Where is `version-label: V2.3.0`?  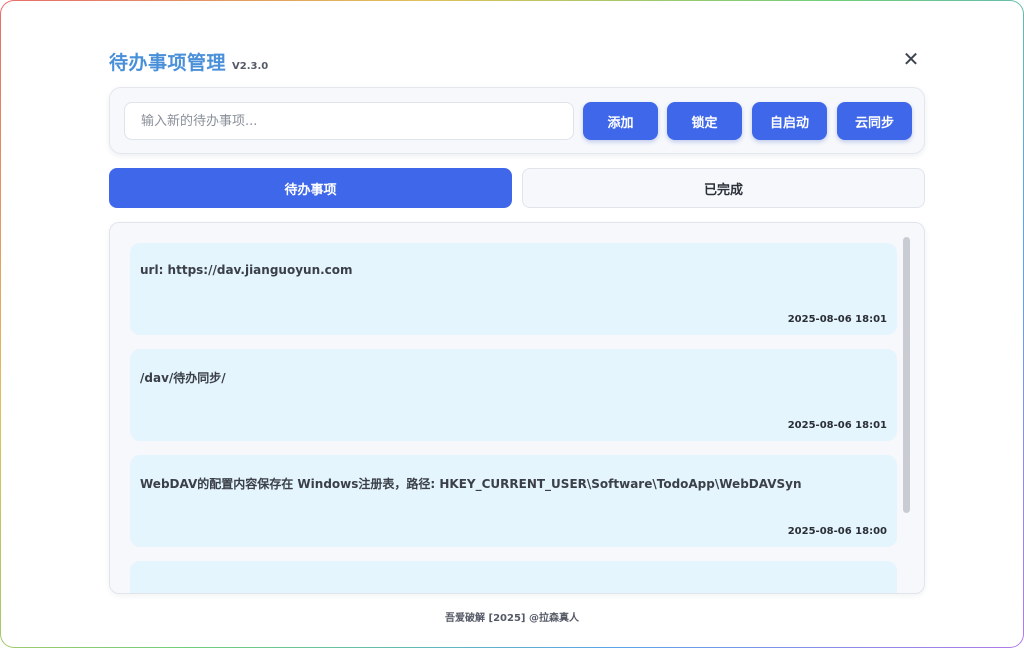
version-label: V2.3.0 is located at coordinates (250, 66).